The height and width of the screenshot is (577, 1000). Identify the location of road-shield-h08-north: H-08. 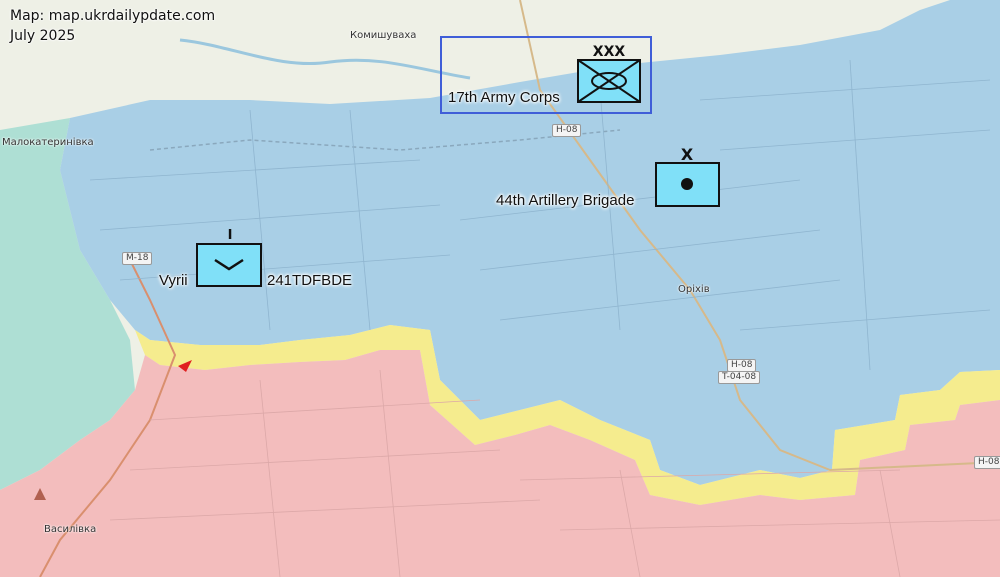
(567, 130).